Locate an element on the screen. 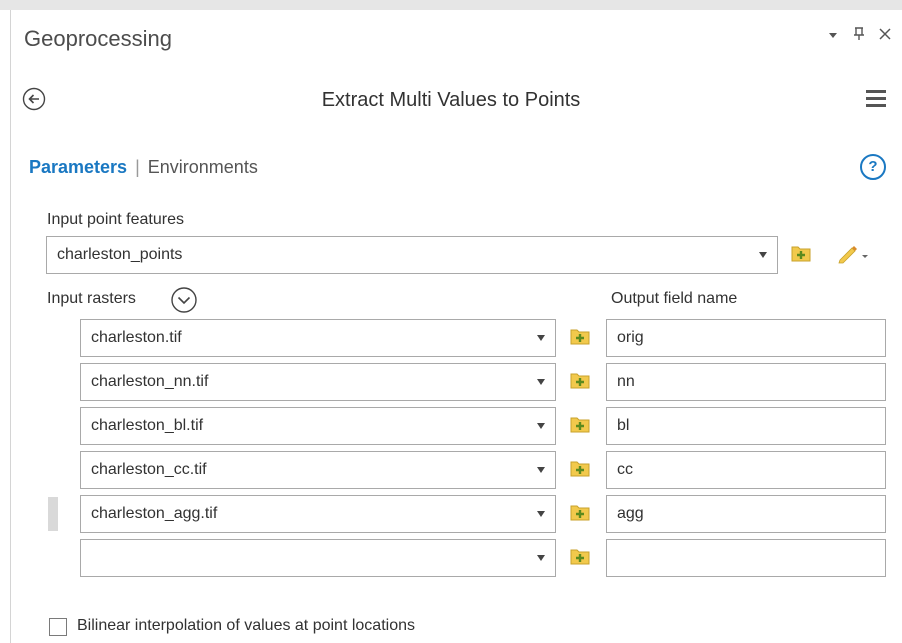 Image resolution: width=902 pixels, height=643 pixels. help-icon: ? is located at coordinates (873, 167).